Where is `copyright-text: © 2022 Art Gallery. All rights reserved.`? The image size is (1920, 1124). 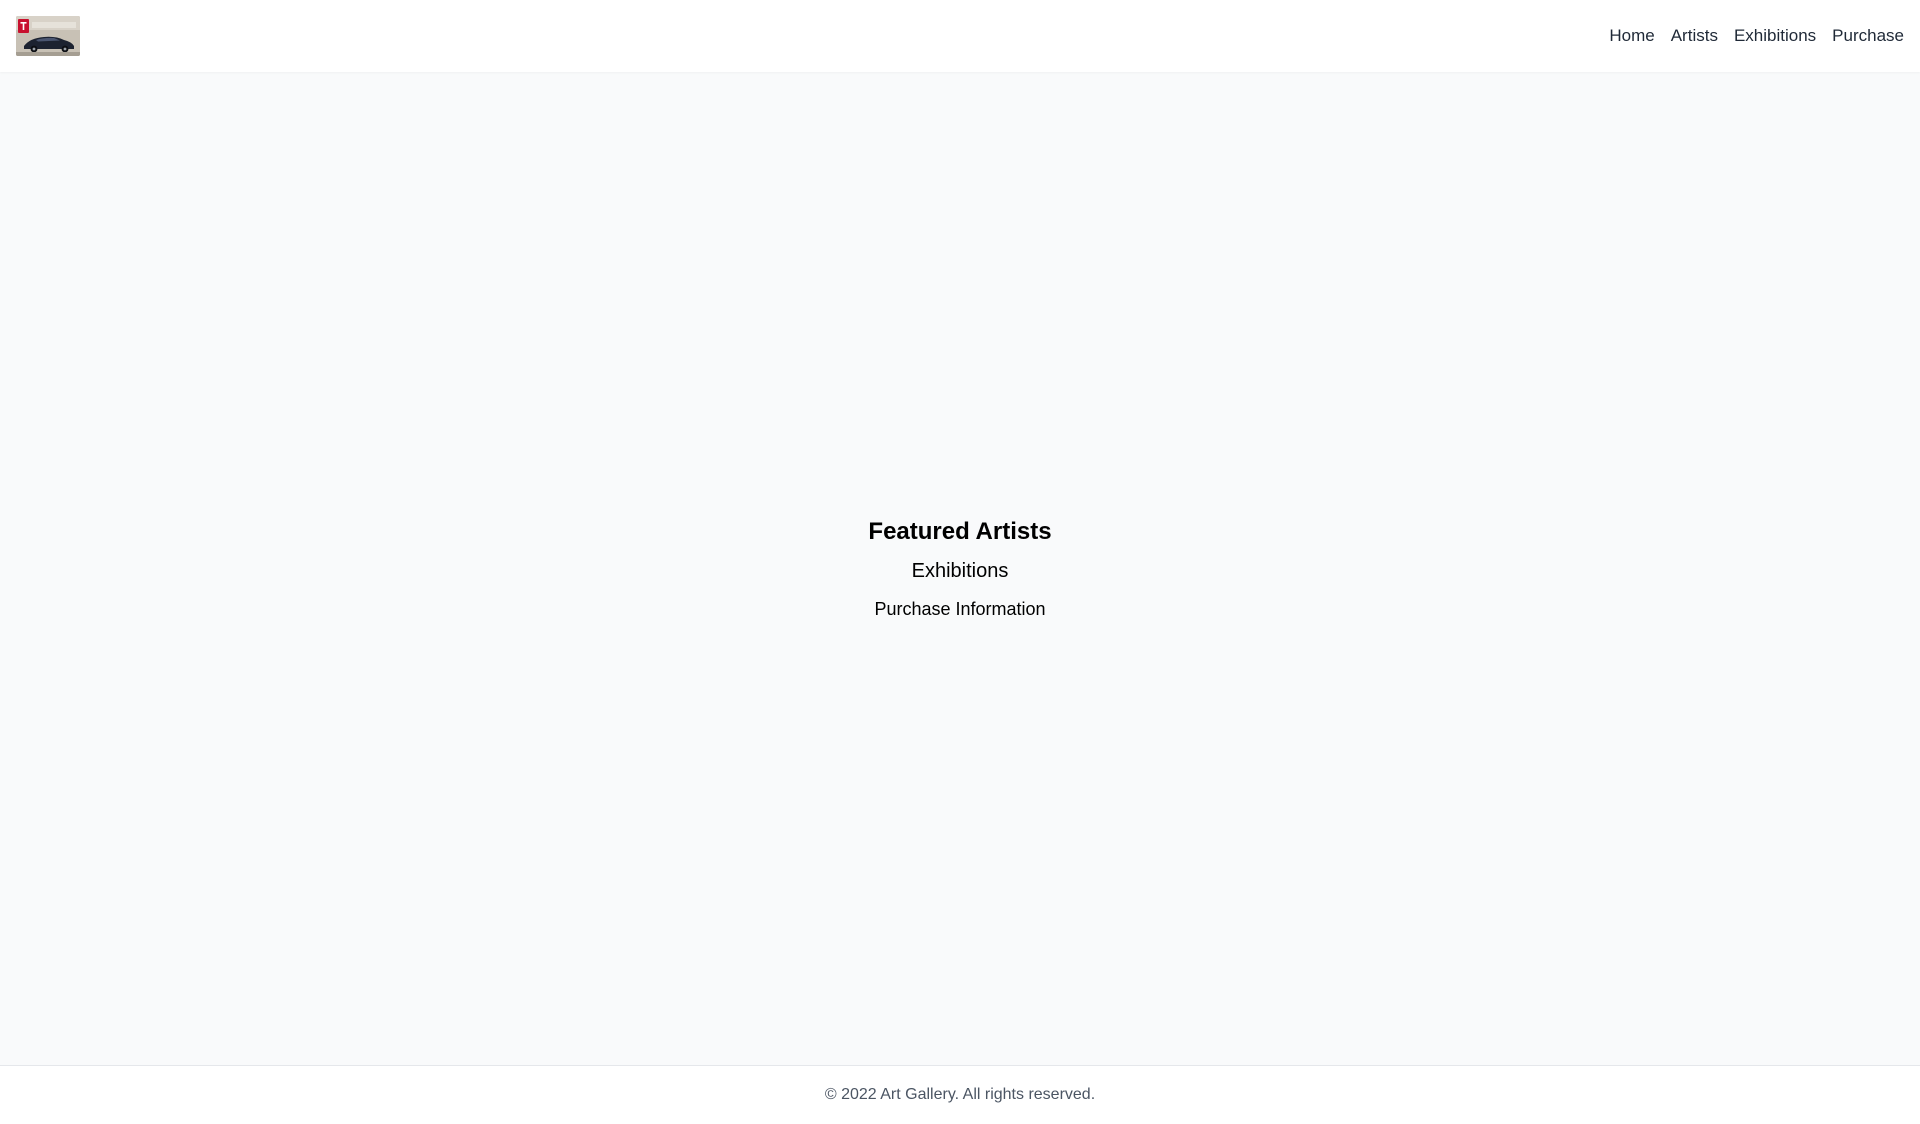 copyright-text: © 2022 Art Gallery. All rights reserved. is located at coordinates (960, 1094).